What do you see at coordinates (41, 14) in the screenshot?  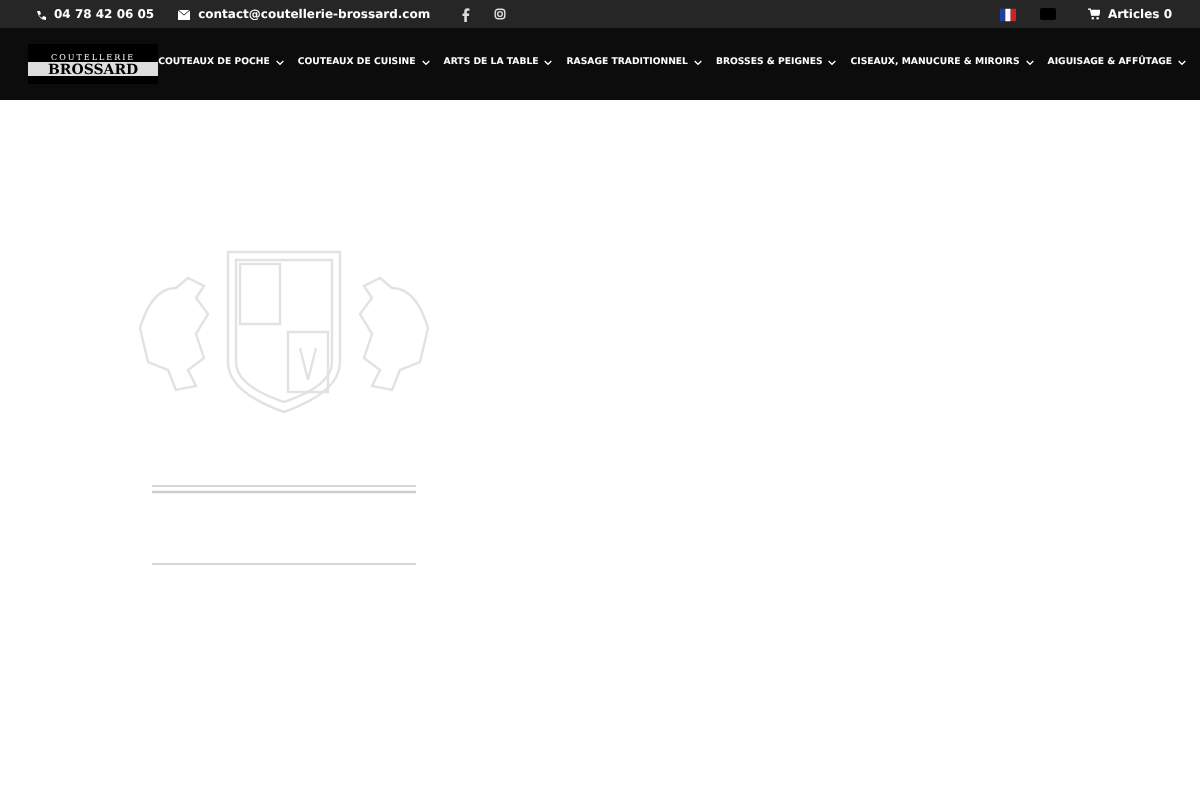 I see `phone-icon` at bounding box center [41, 14].